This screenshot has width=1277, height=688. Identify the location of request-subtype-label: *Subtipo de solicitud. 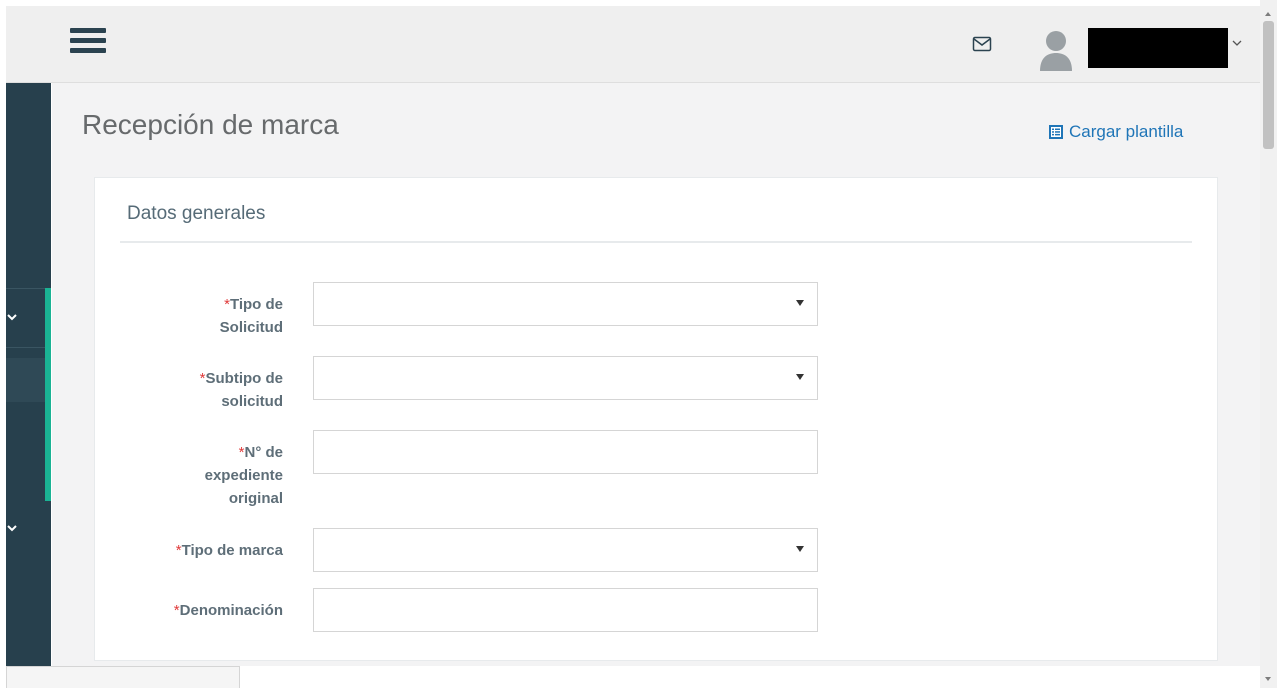
(241, 390).